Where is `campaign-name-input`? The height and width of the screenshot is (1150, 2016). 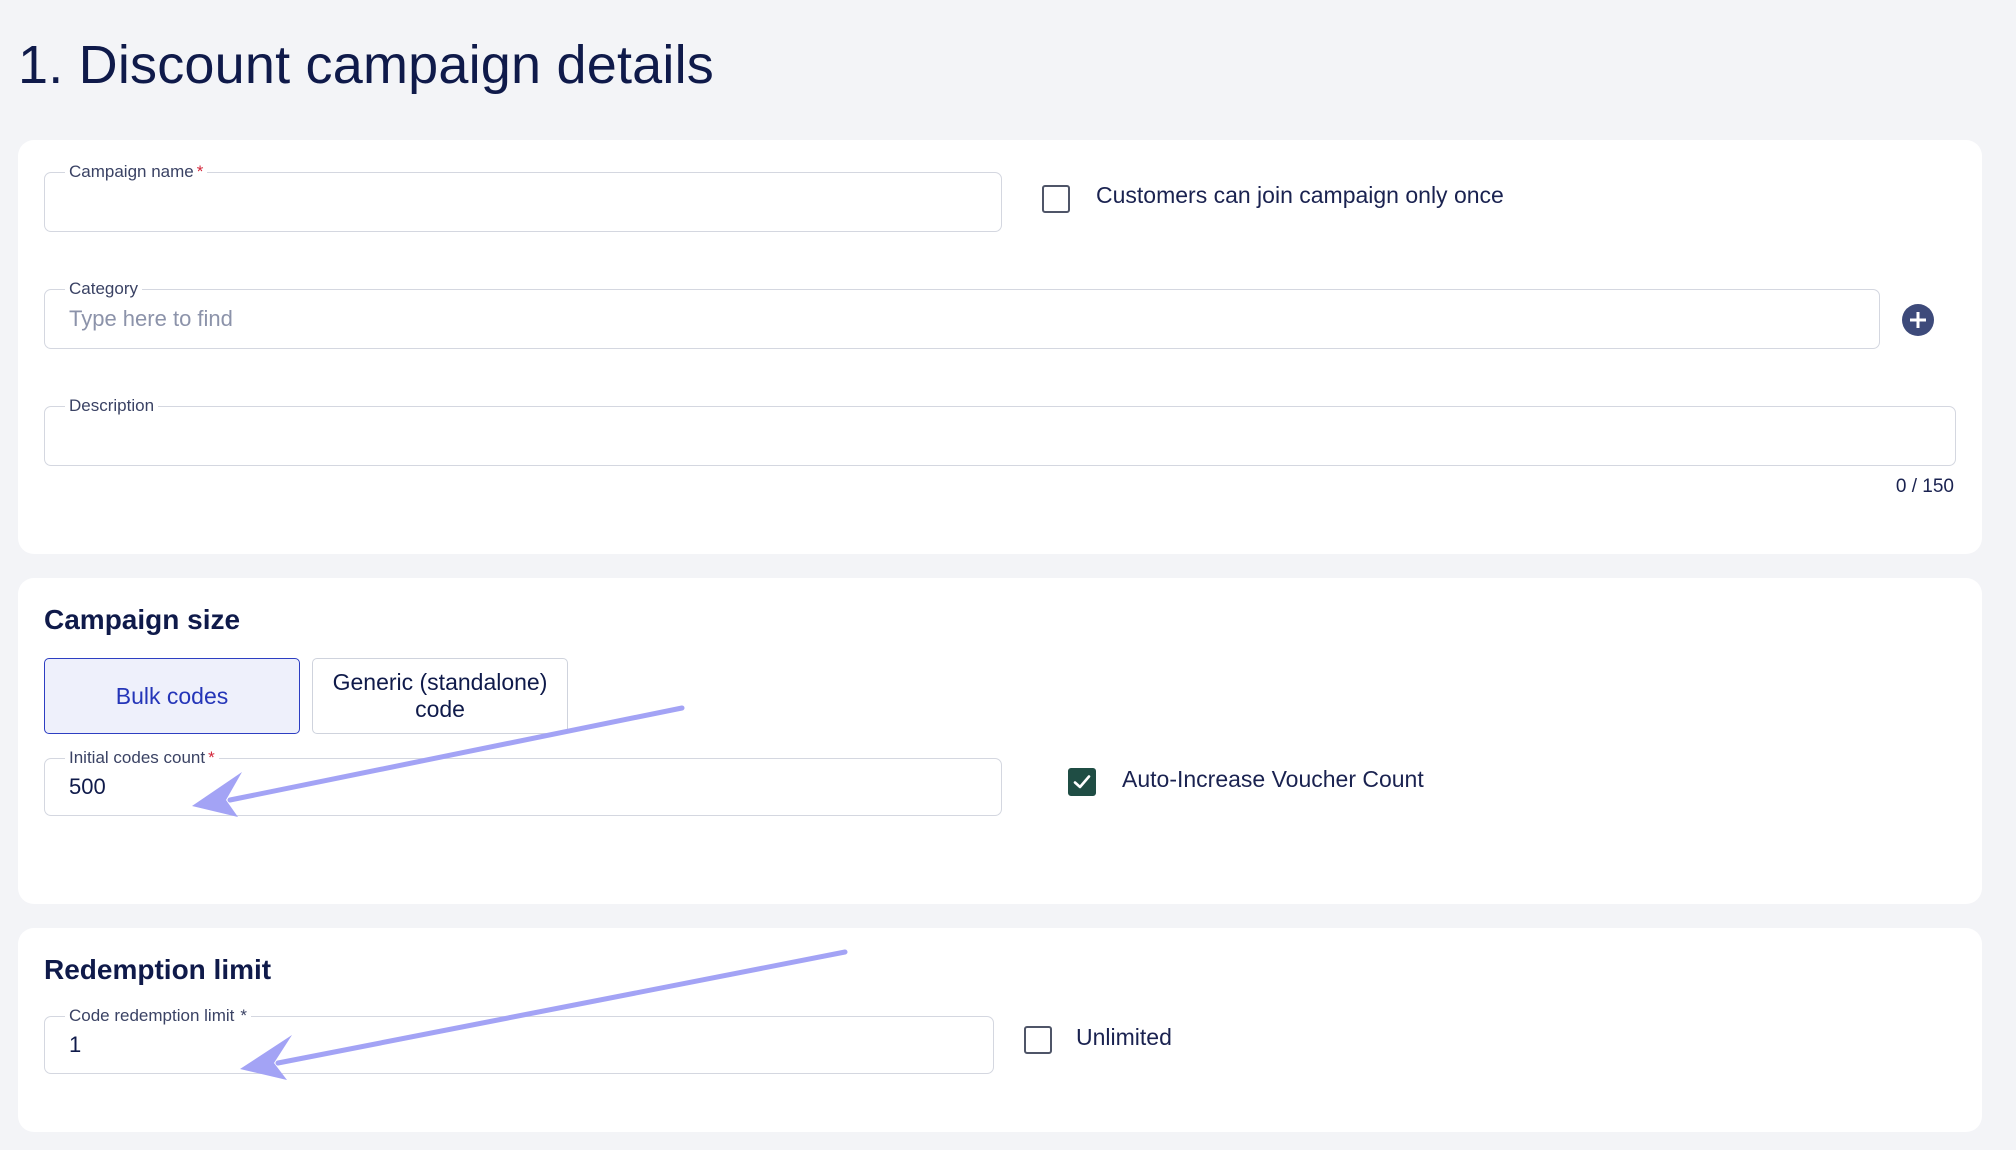 campaign-name-input is located at coordinates (527, 202).